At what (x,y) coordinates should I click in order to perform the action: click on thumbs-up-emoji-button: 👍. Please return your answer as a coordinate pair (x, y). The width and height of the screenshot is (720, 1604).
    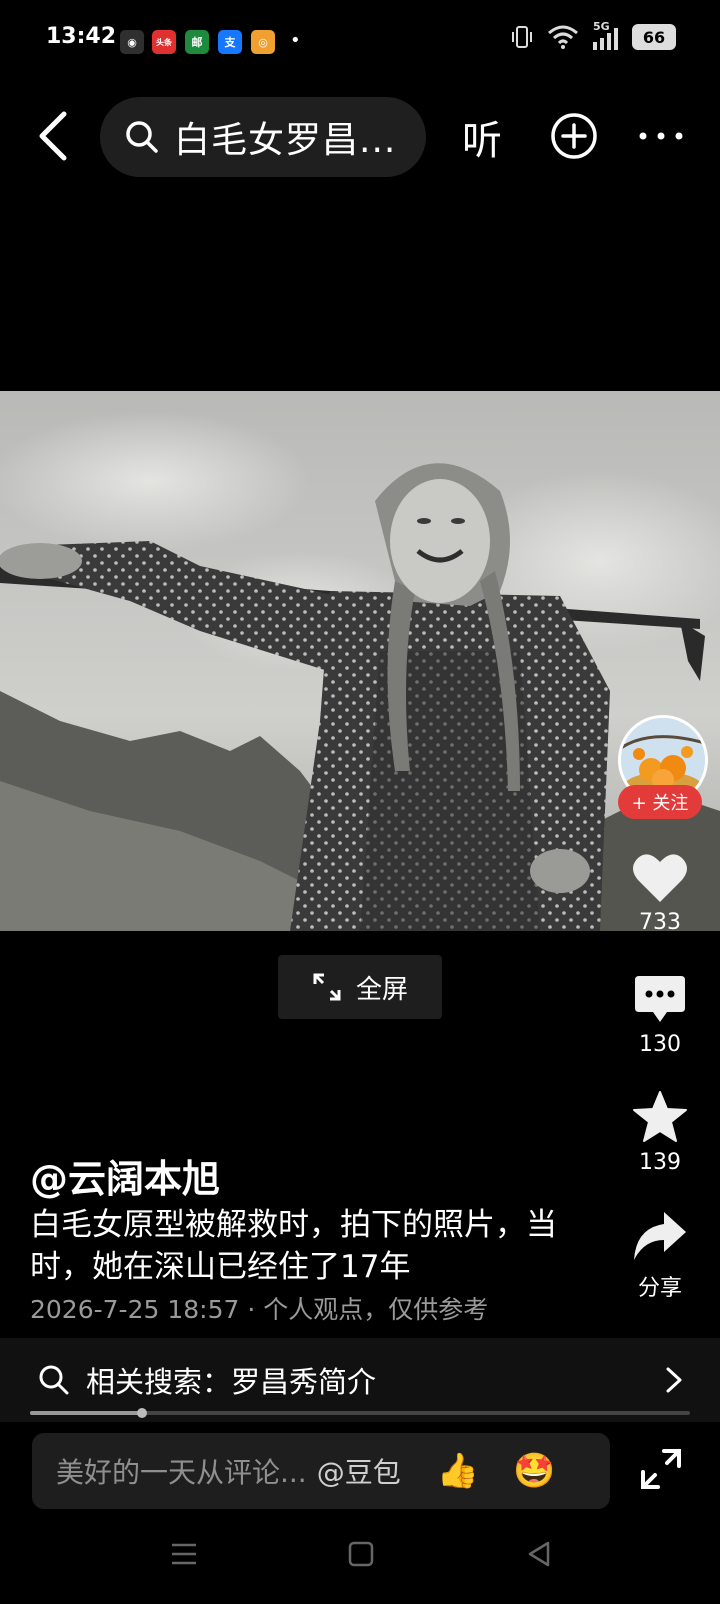
    Looking at the image, I should click on (458, 1471).